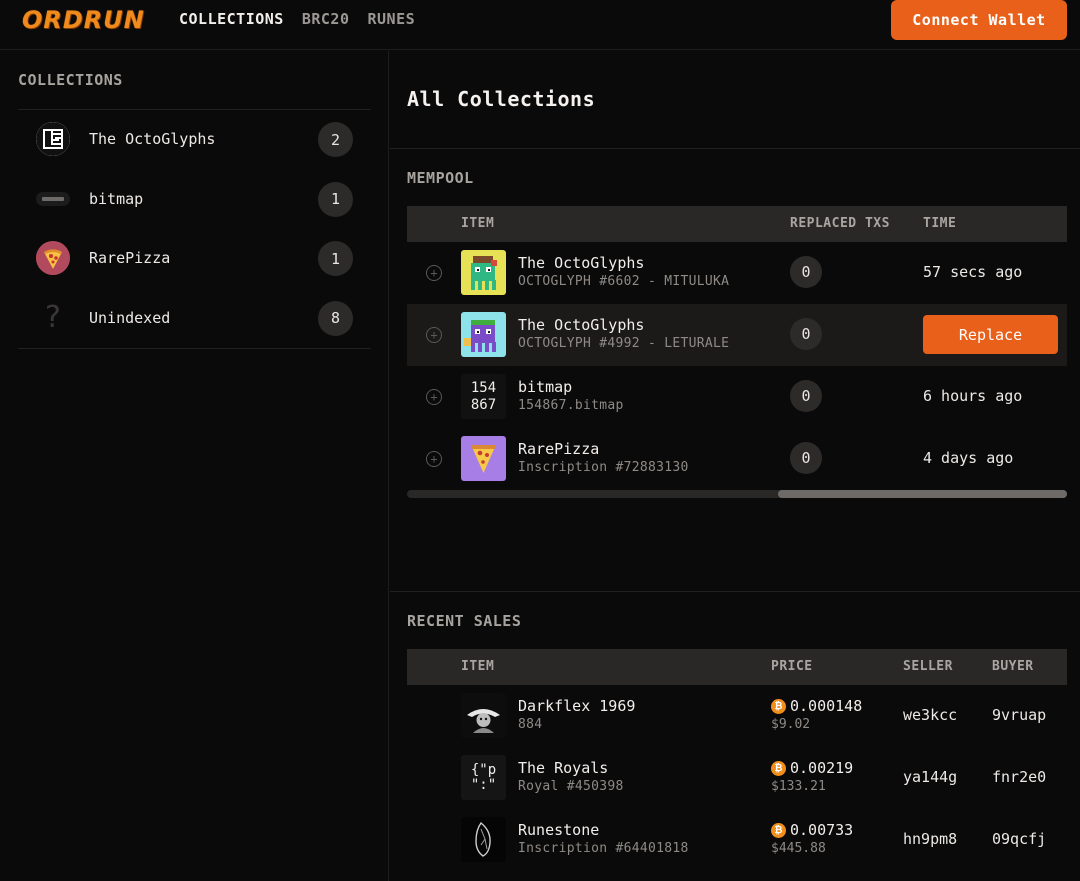 This screenshot has height=881, width=1080. Describe the element at coordinates (194, 259) in the screenshot. I see `sidebar-item-rarepizza: RarePizza 1` at that location.